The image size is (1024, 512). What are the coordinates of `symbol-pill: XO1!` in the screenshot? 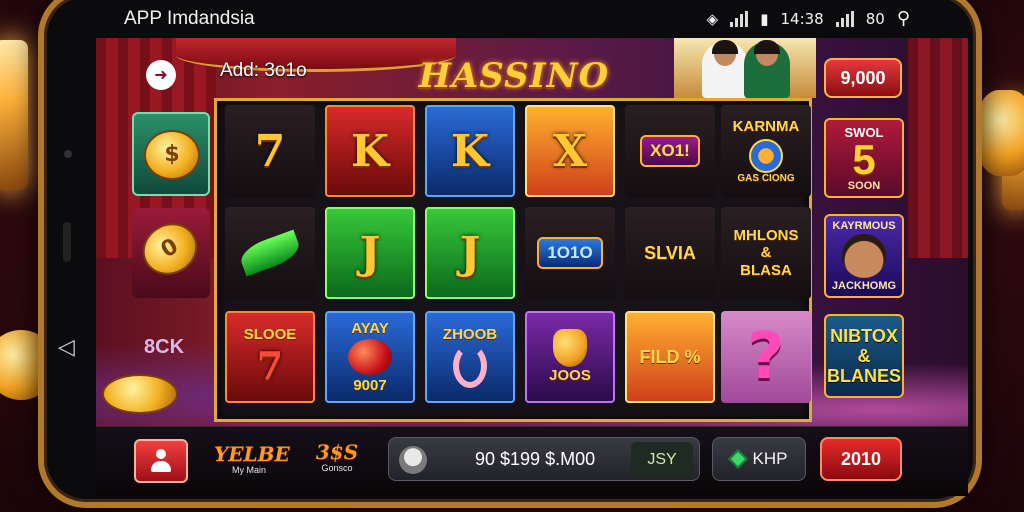 It's located at (670, 151).